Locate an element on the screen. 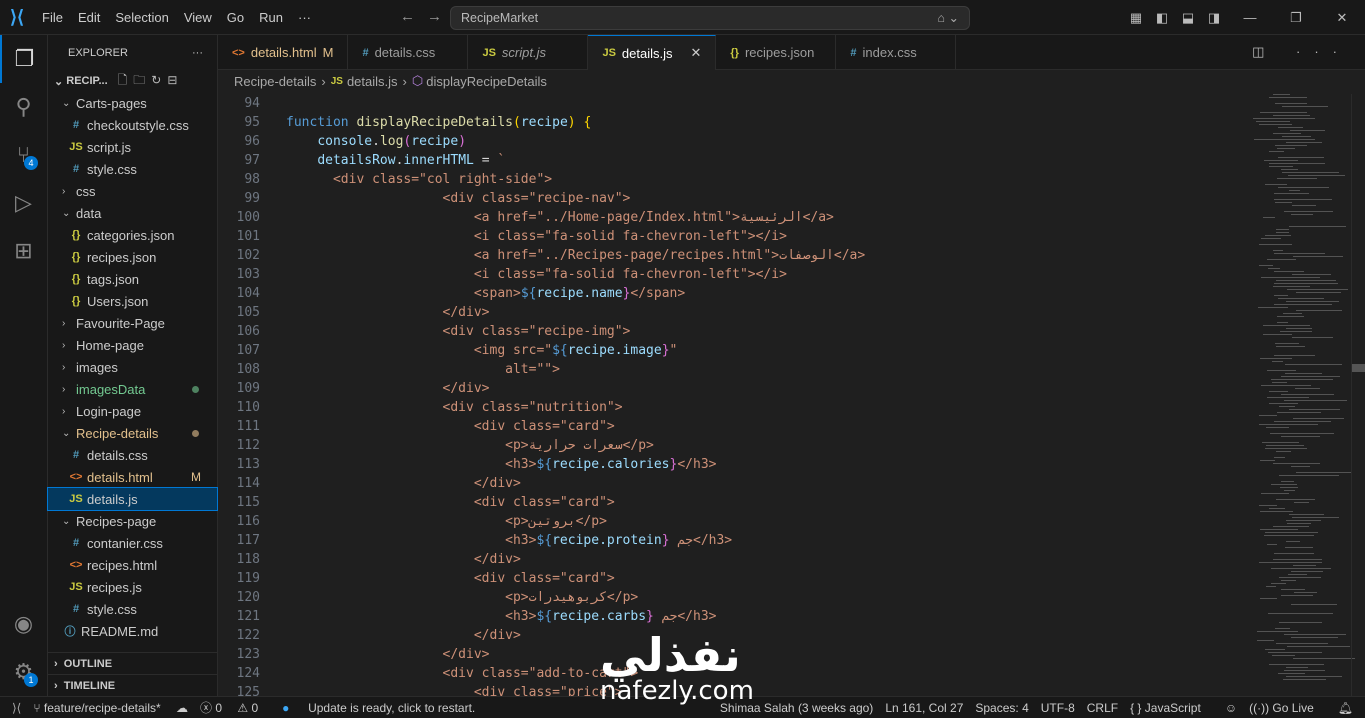  command-center-search: RecipeMarket ⌂ ⌄ is located at coordinates (710, 18).